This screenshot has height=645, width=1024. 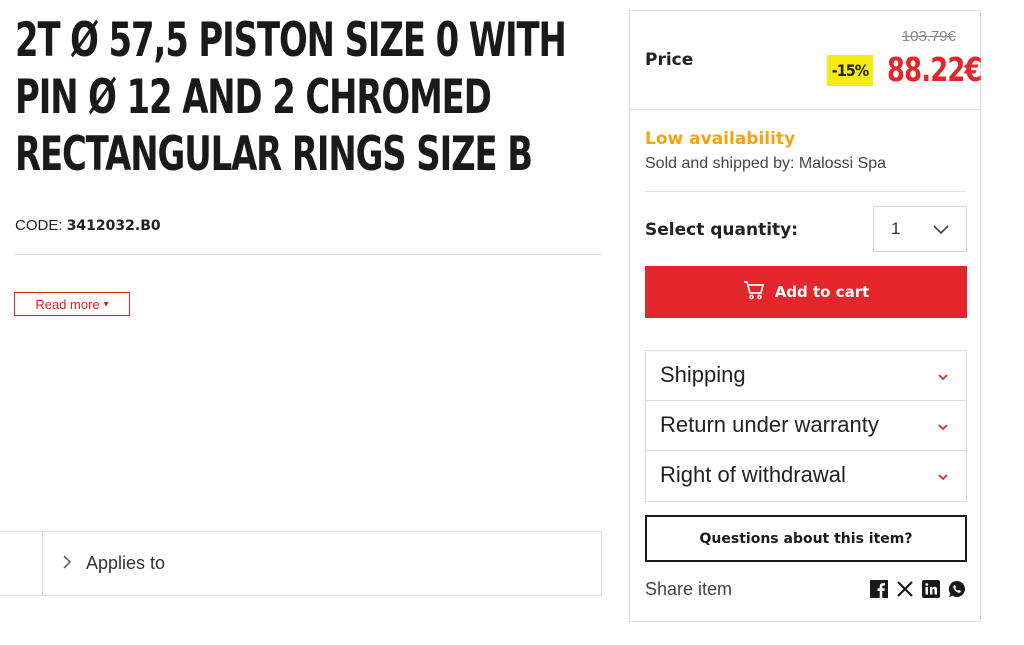 What do you see at coordinates (703, 374) in the screenshot?
I see `accordion-label: Shipping` at bounding box center [703, 374].